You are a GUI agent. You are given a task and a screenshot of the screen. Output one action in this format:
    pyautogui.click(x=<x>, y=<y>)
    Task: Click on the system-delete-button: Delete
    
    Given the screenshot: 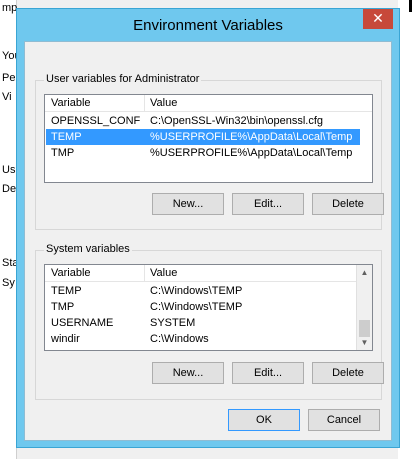 What is the action you would take?
    pyautogui.click(x=348, y=373)
    